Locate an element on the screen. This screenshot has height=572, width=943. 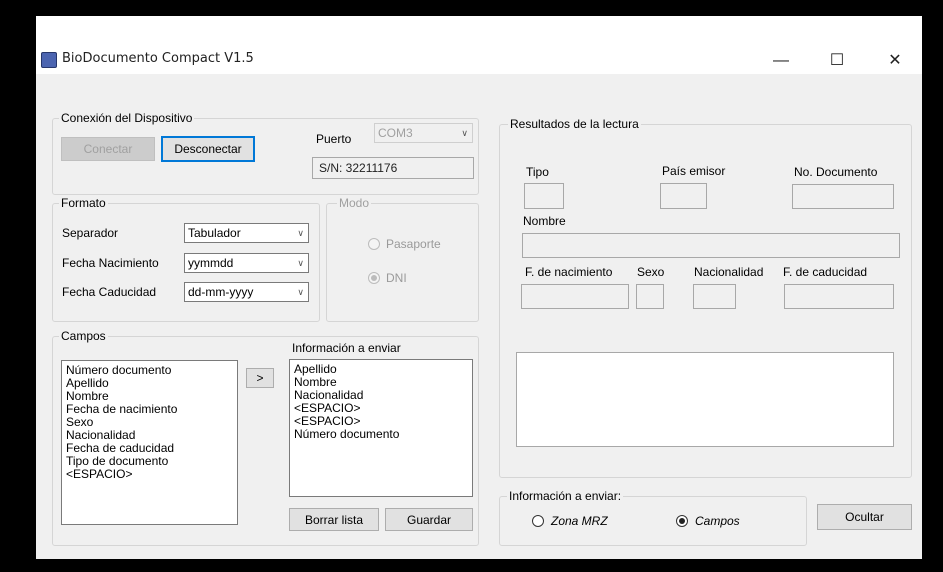
list-item: Número documento is located at coordinates (381, 434).